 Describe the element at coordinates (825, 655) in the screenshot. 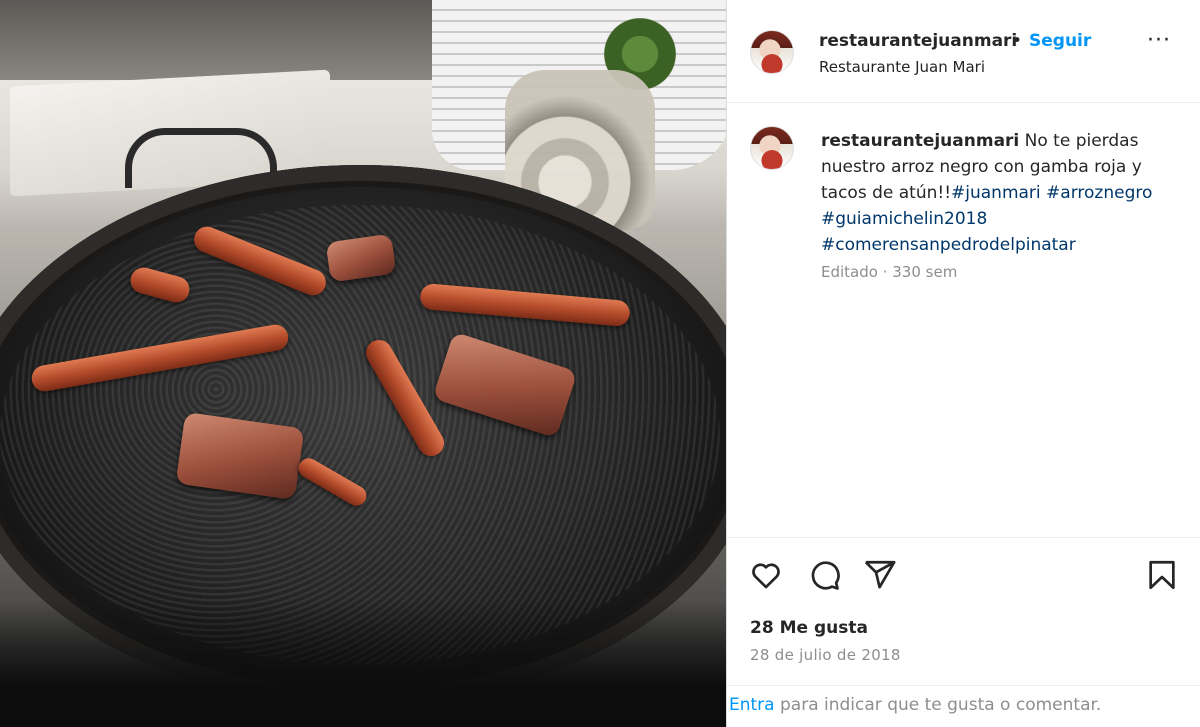

I see `post-date: 28 de julio de 2018` at that location.